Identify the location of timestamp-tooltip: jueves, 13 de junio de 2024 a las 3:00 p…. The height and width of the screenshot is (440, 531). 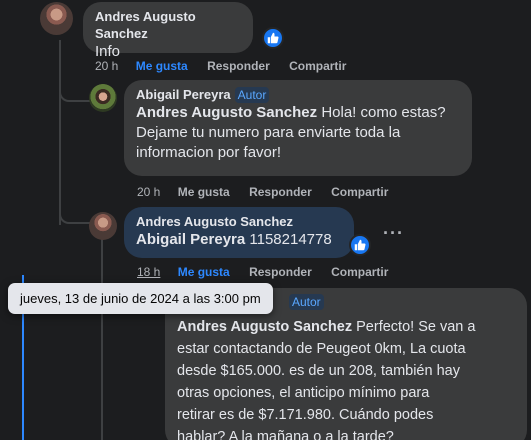
(140, 298).